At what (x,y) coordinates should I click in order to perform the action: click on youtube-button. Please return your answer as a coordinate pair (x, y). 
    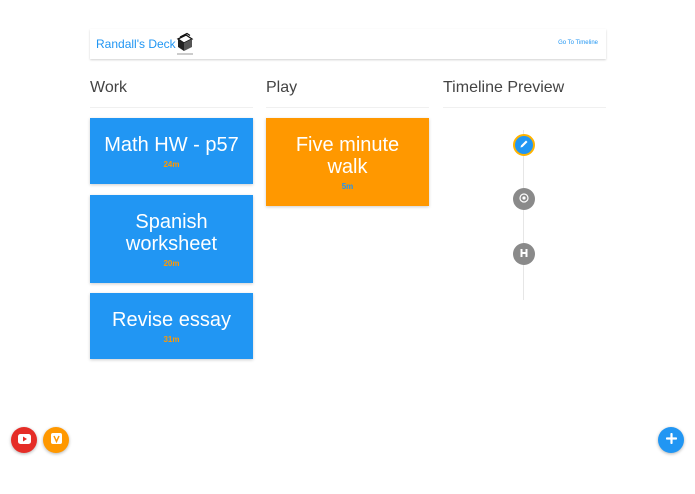
    Looking at the image, I should click on (24, 440).